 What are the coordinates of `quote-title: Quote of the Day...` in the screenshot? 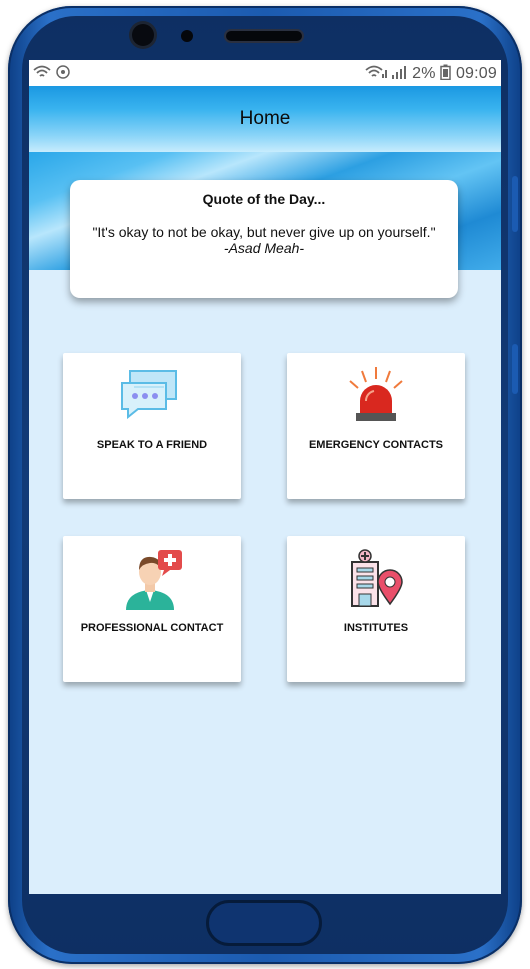 It's located at (264, 199).